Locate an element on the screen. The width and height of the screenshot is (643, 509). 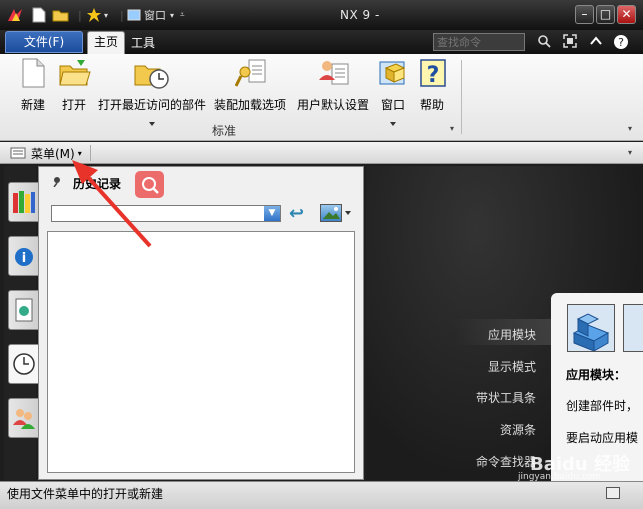
help-button-label: 帮助 is located at coordinates (431, 105).